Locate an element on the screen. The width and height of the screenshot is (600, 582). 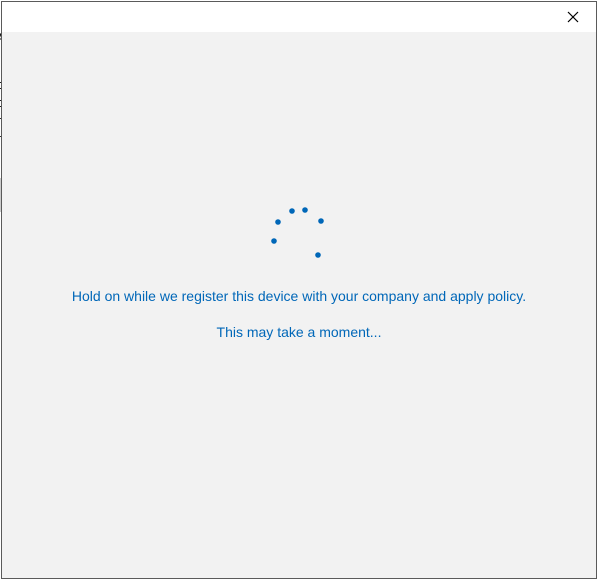
close-button is located at coordinates (573, 17).